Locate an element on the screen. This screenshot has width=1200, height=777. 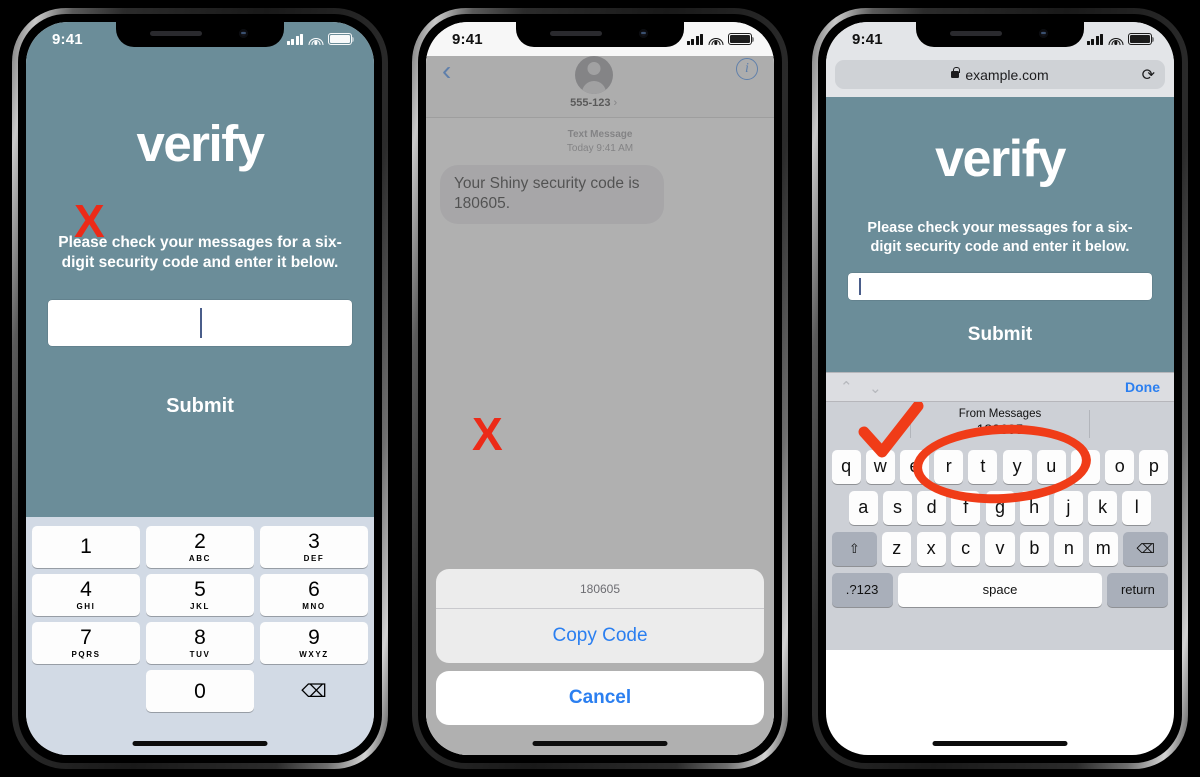
url-text: example.com is located at coordinates (1007, 74).